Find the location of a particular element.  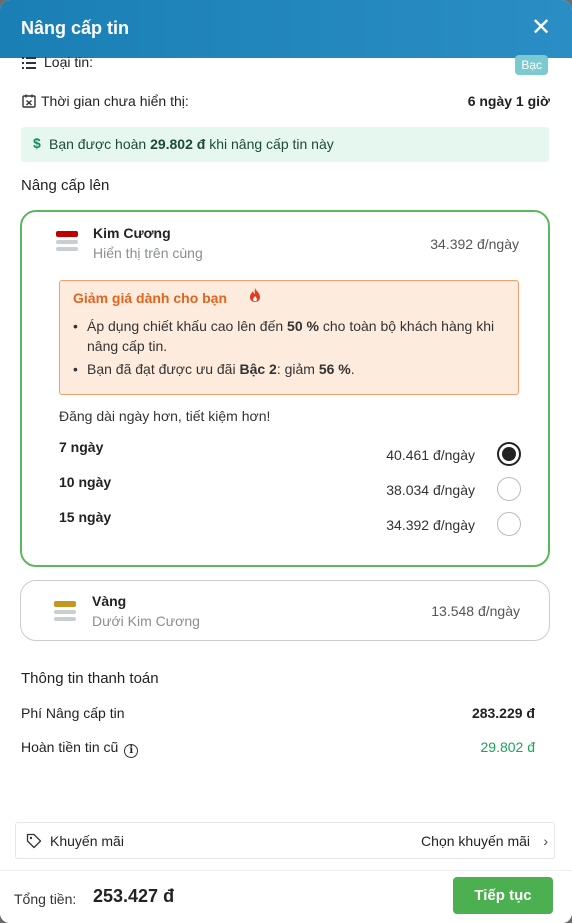

info-icon: i is located at coordinates (131, 751).